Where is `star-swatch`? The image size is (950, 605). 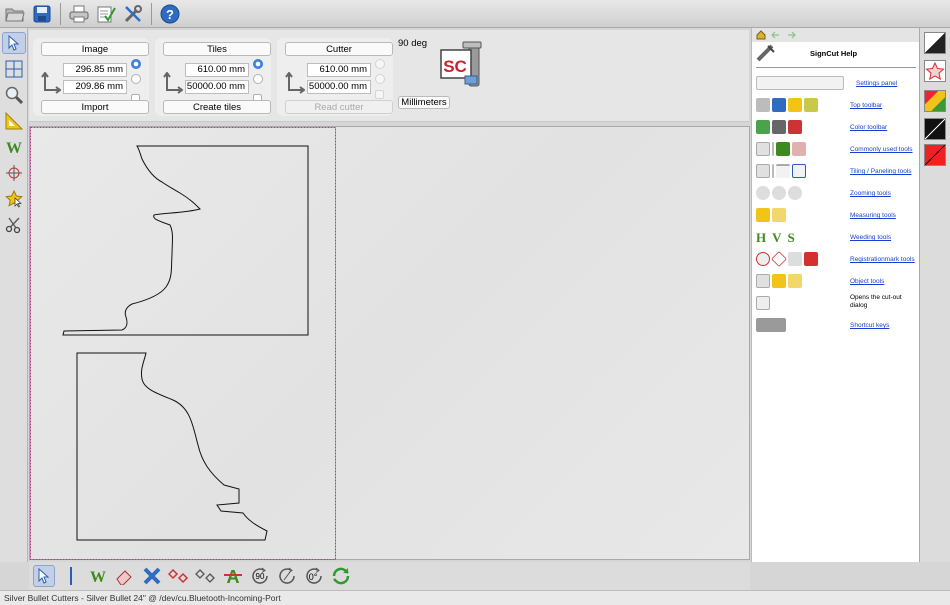 star-swatch is located at coordinates (935, 71).